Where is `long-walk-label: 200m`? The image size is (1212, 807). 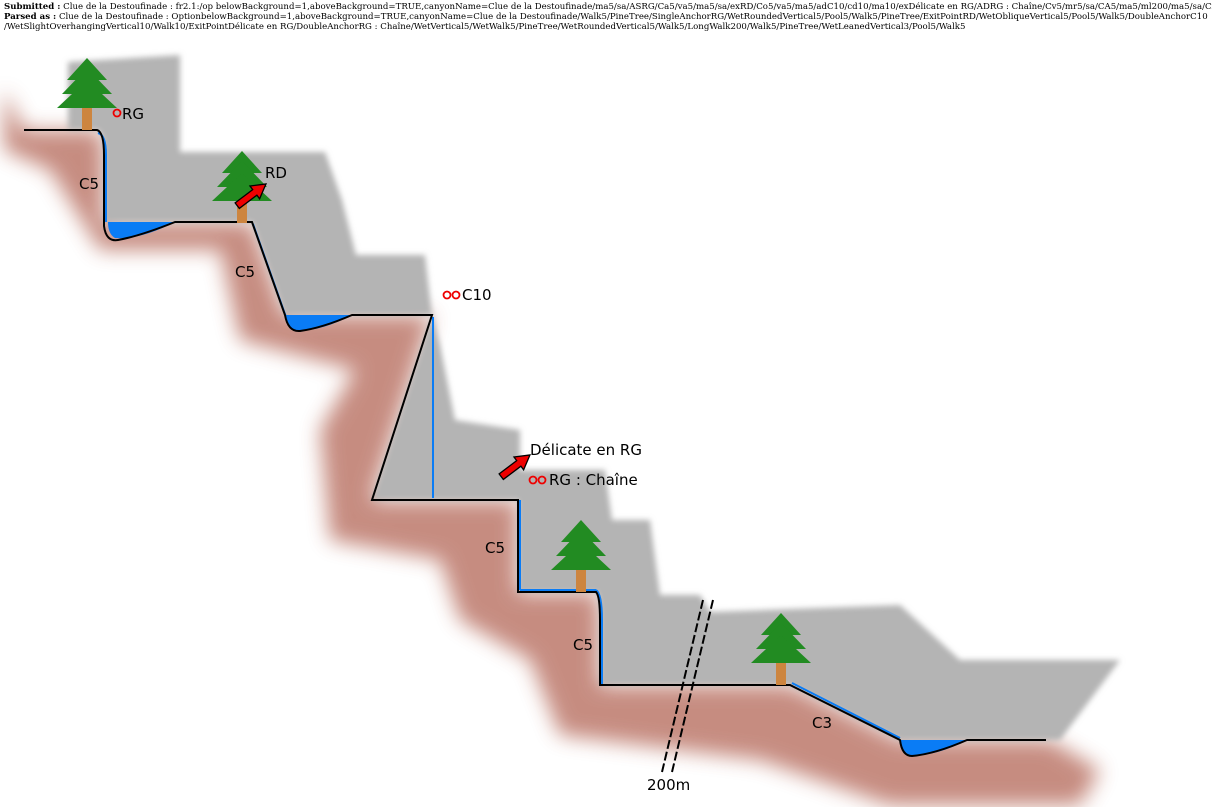 long-walk-label: 200m is located at coordinates (668, 785).